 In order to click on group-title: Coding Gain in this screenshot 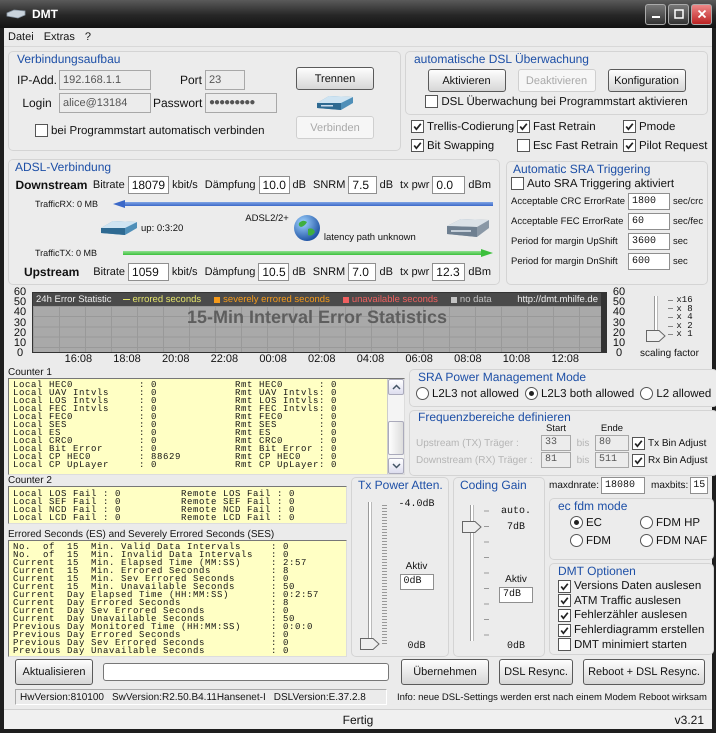, I will do `click(494, 485)`.